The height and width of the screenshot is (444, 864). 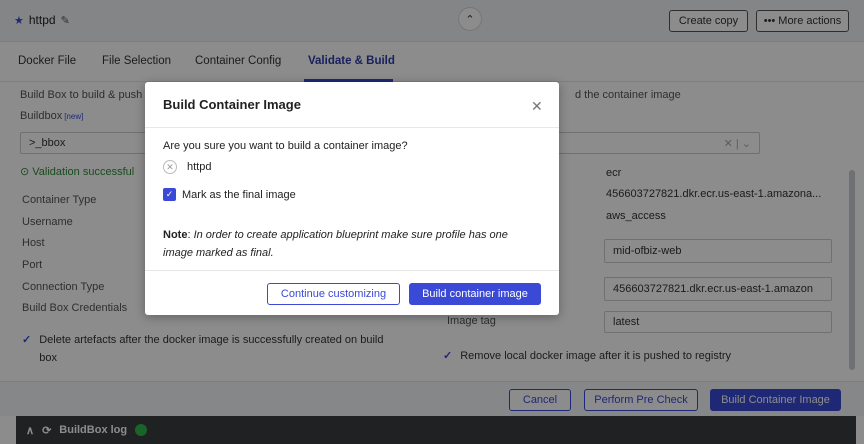 What do you see at coordinates (170, 167) in the screenshot?
I see `x-circle-icon: ✕` at bounding box center [170, 167].